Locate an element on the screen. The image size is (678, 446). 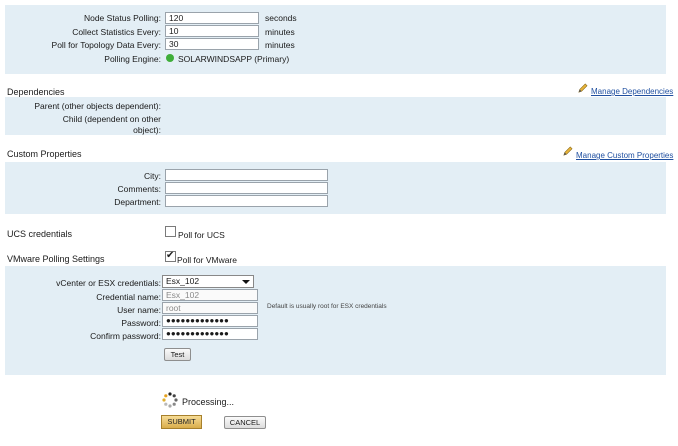
poll-for-vmware-checkbox is located at coordinates (170, 256).